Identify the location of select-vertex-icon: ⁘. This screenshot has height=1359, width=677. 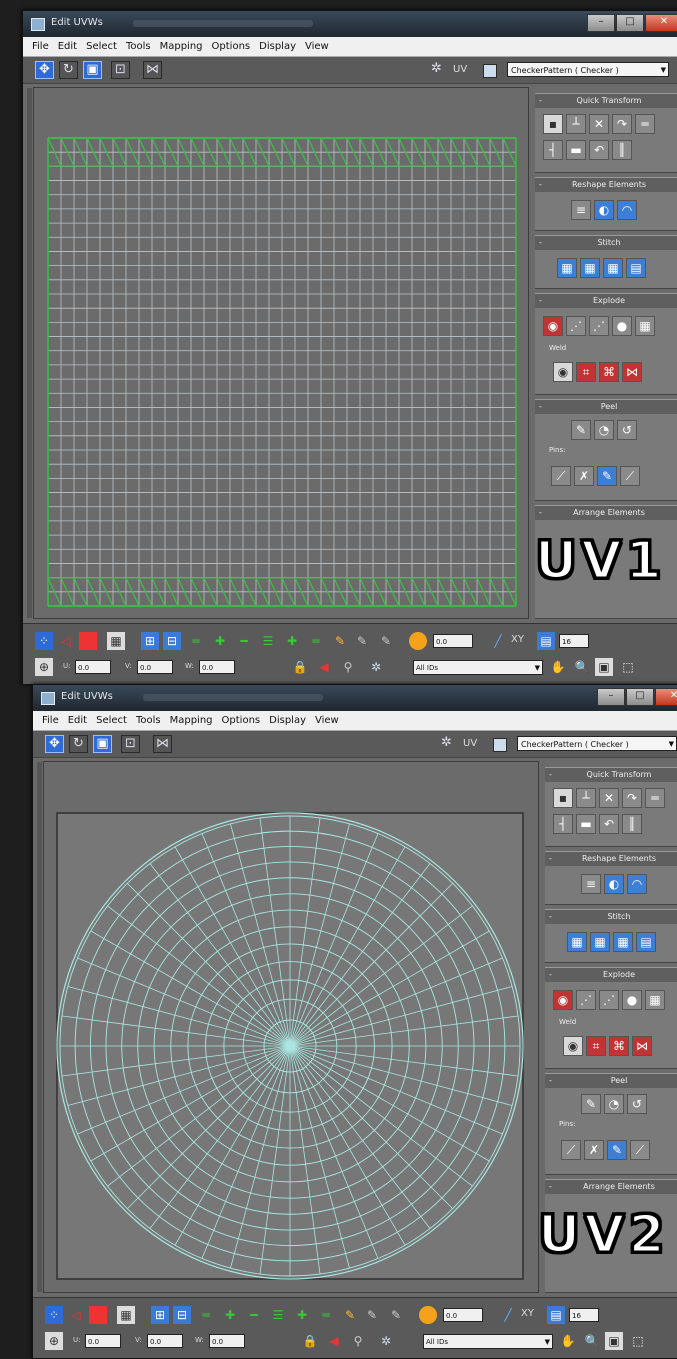
(54, 1315).